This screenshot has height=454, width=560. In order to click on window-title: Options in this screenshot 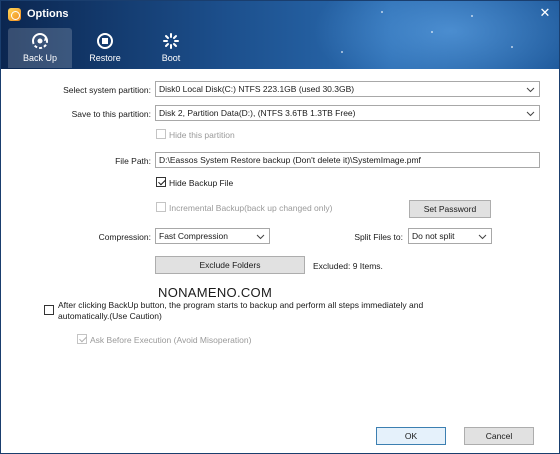, I will do `click(48, 14)`.